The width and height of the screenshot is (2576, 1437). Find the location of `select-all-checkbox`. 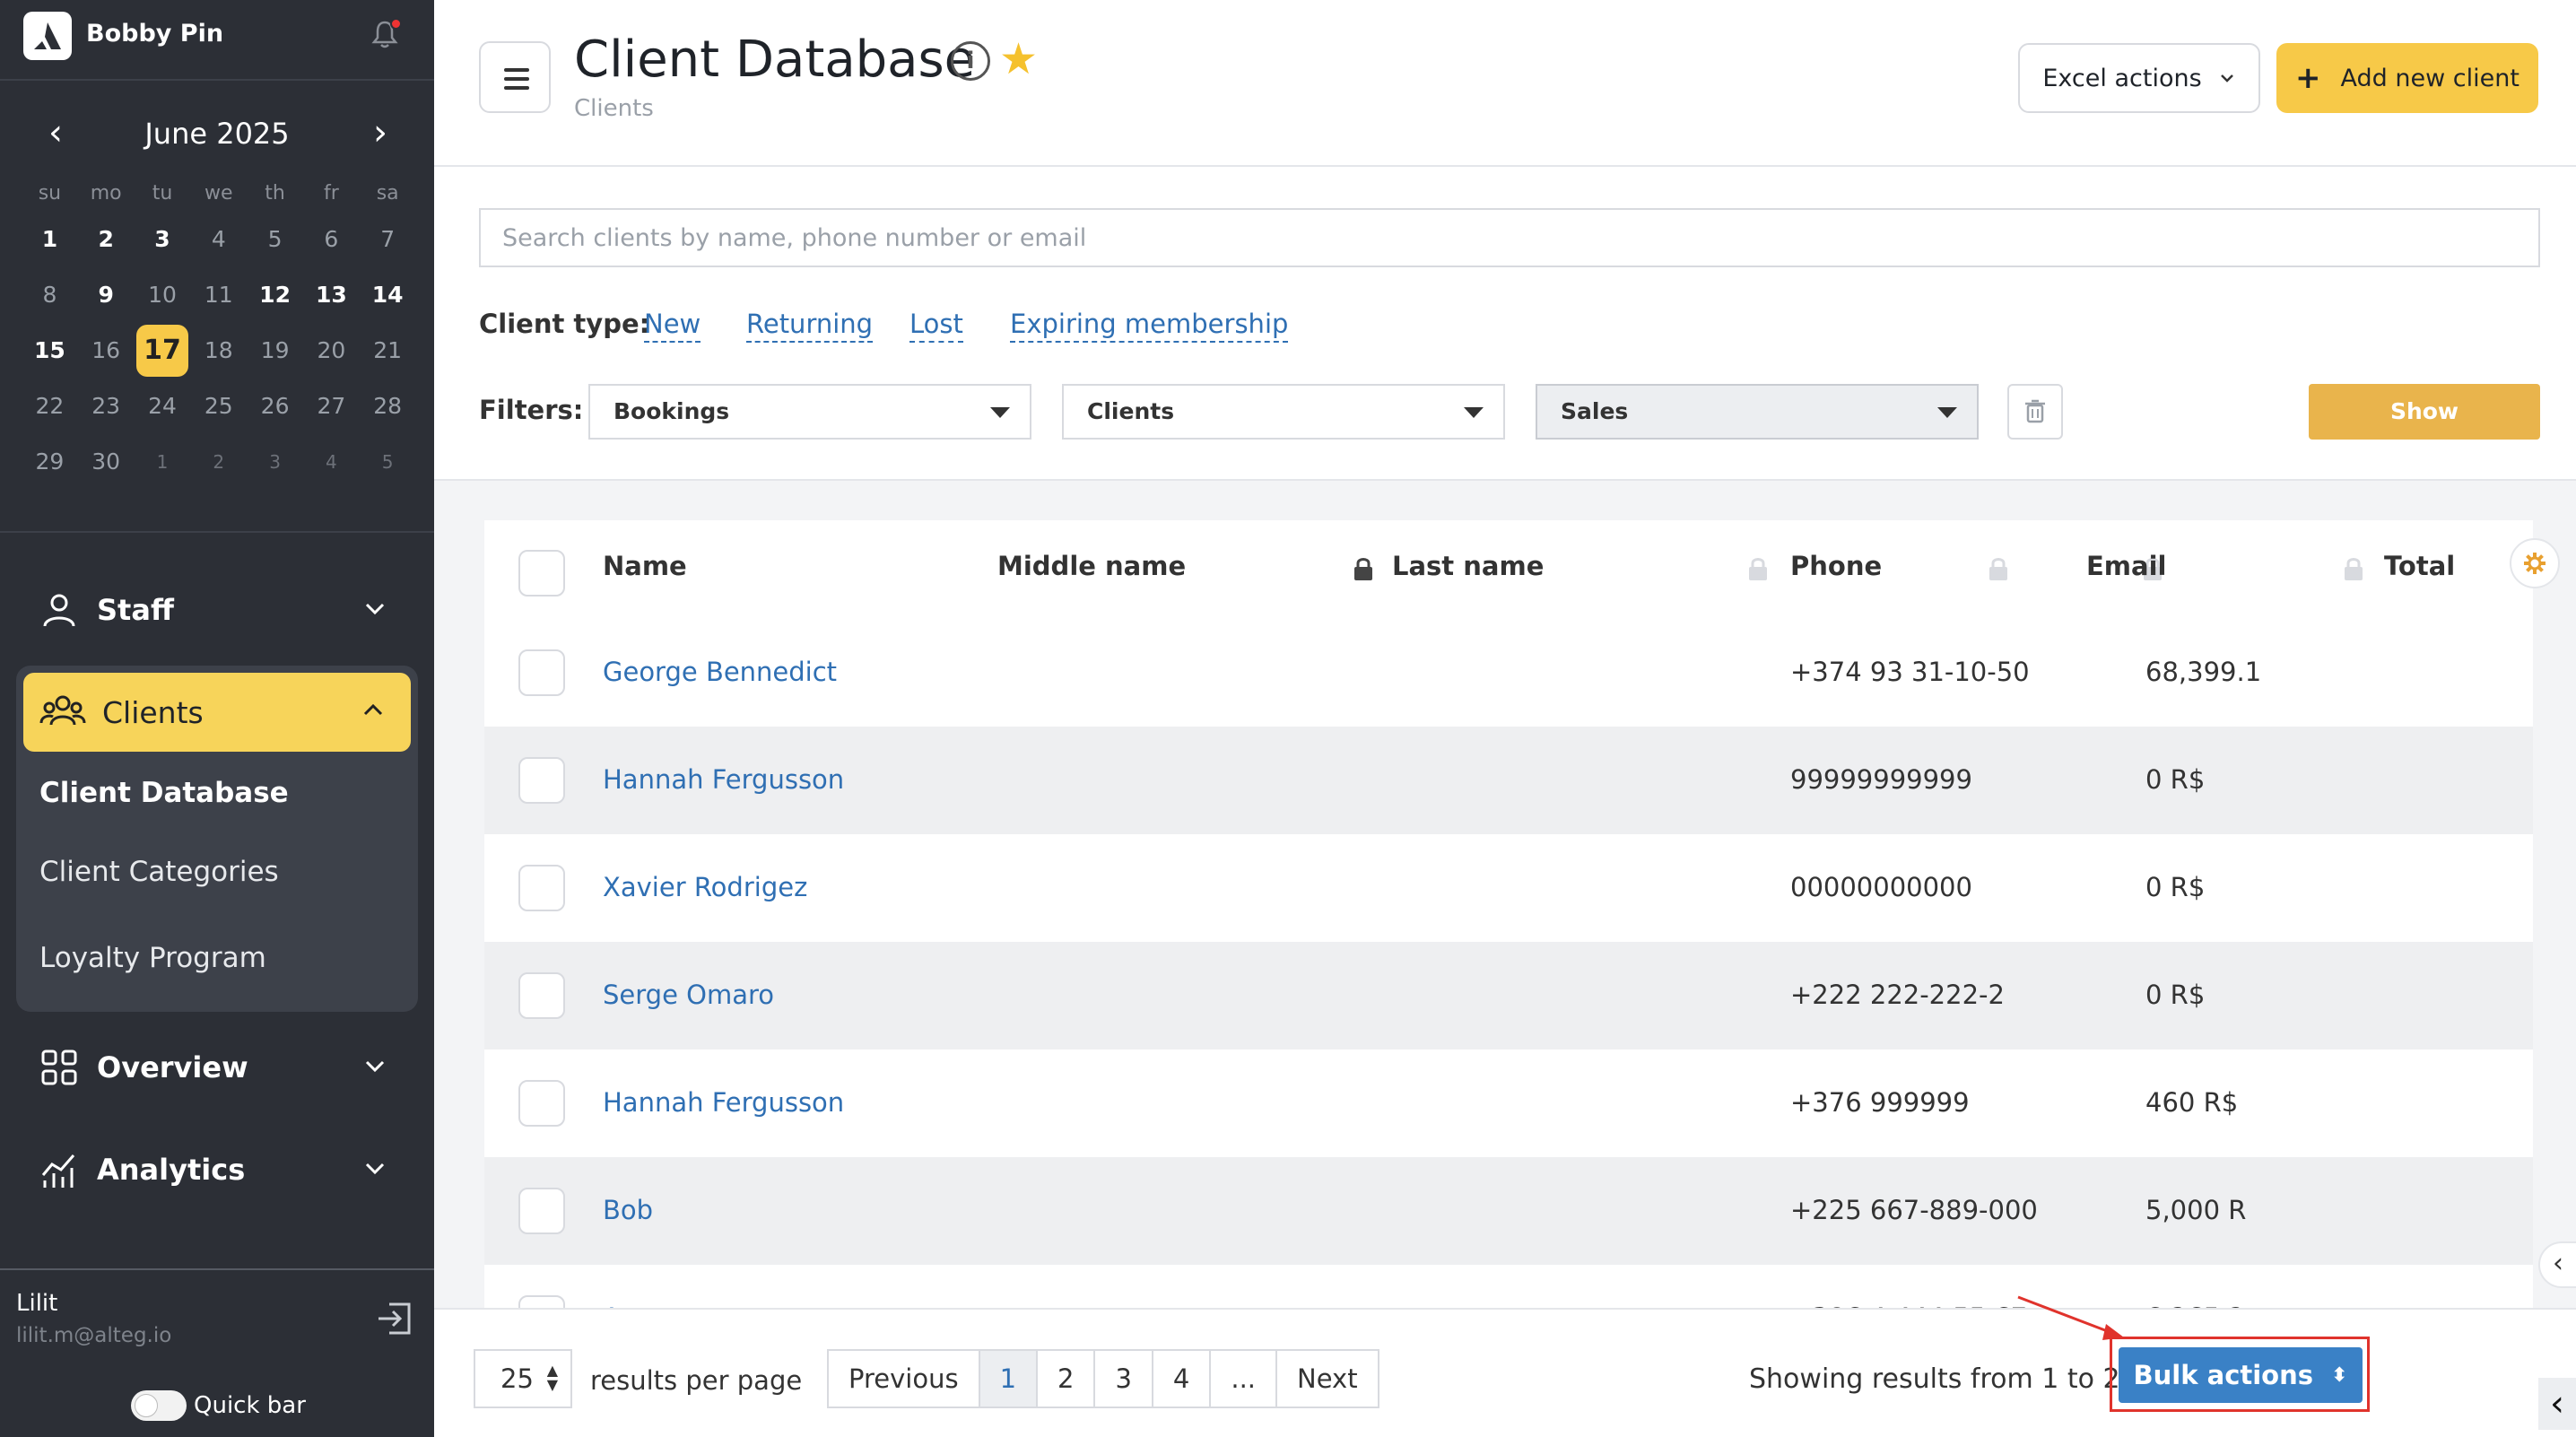

select-all-checkbox is located at coordinates (541, 573).